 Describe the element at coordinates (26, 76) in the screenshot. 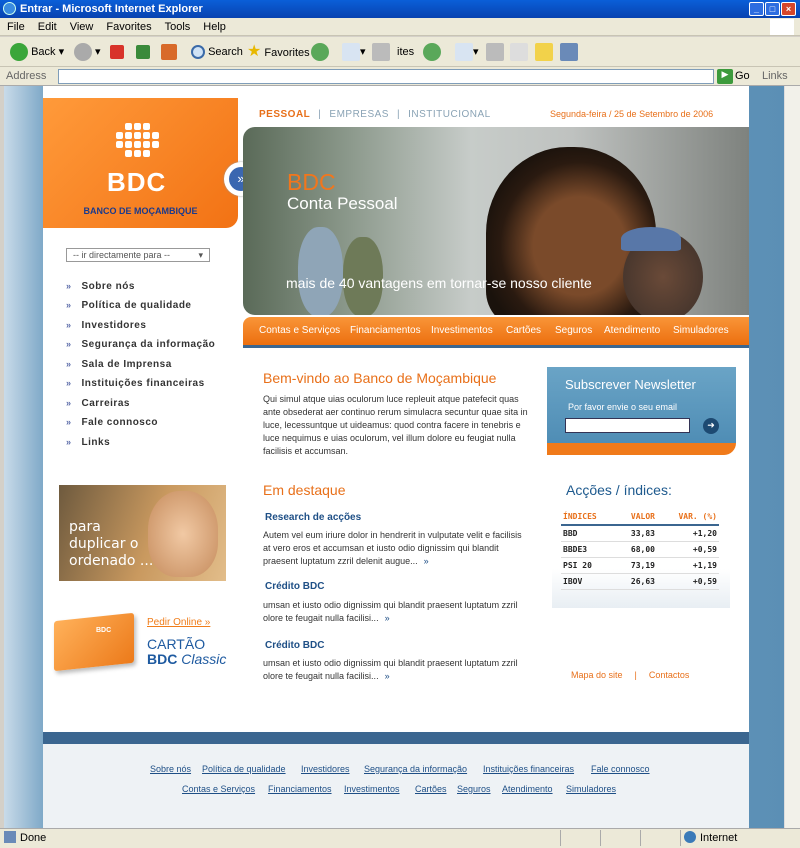

I see `address-label: Address` at that location.